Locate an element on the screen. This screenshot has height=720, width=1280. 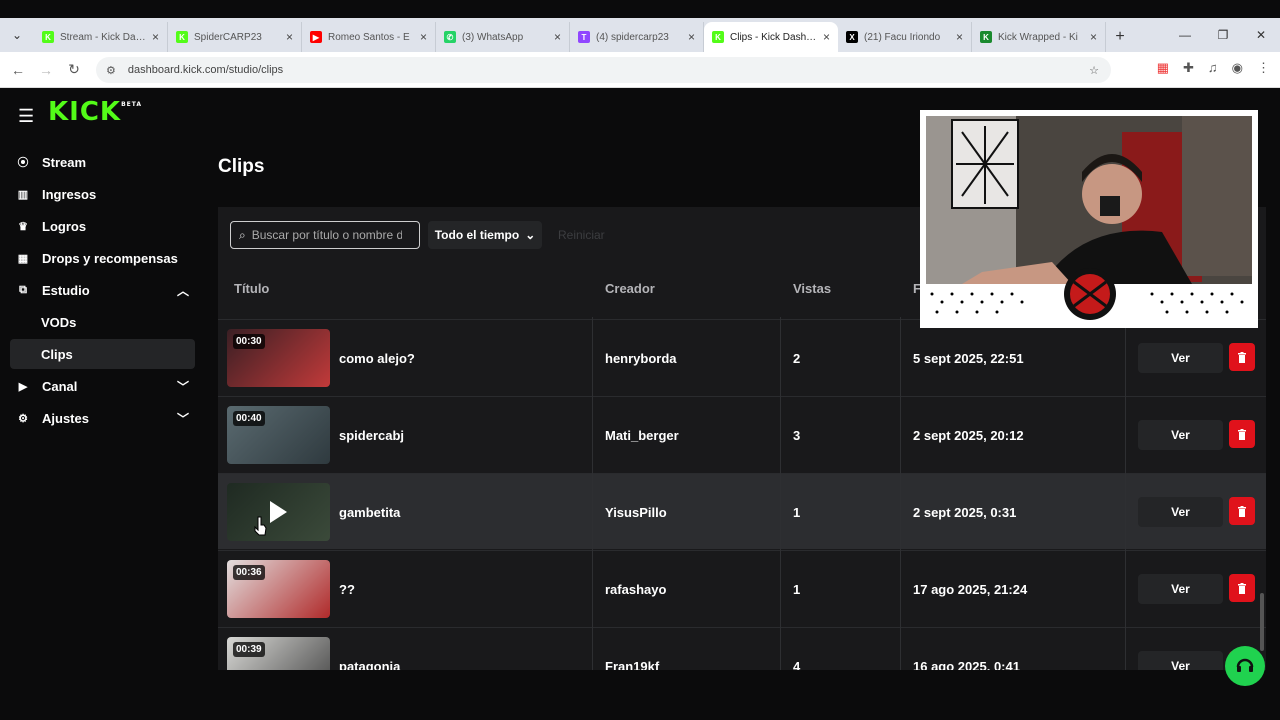
clip-date: 5 sept 2025, 22:51 is located at coordinates (968, 358).